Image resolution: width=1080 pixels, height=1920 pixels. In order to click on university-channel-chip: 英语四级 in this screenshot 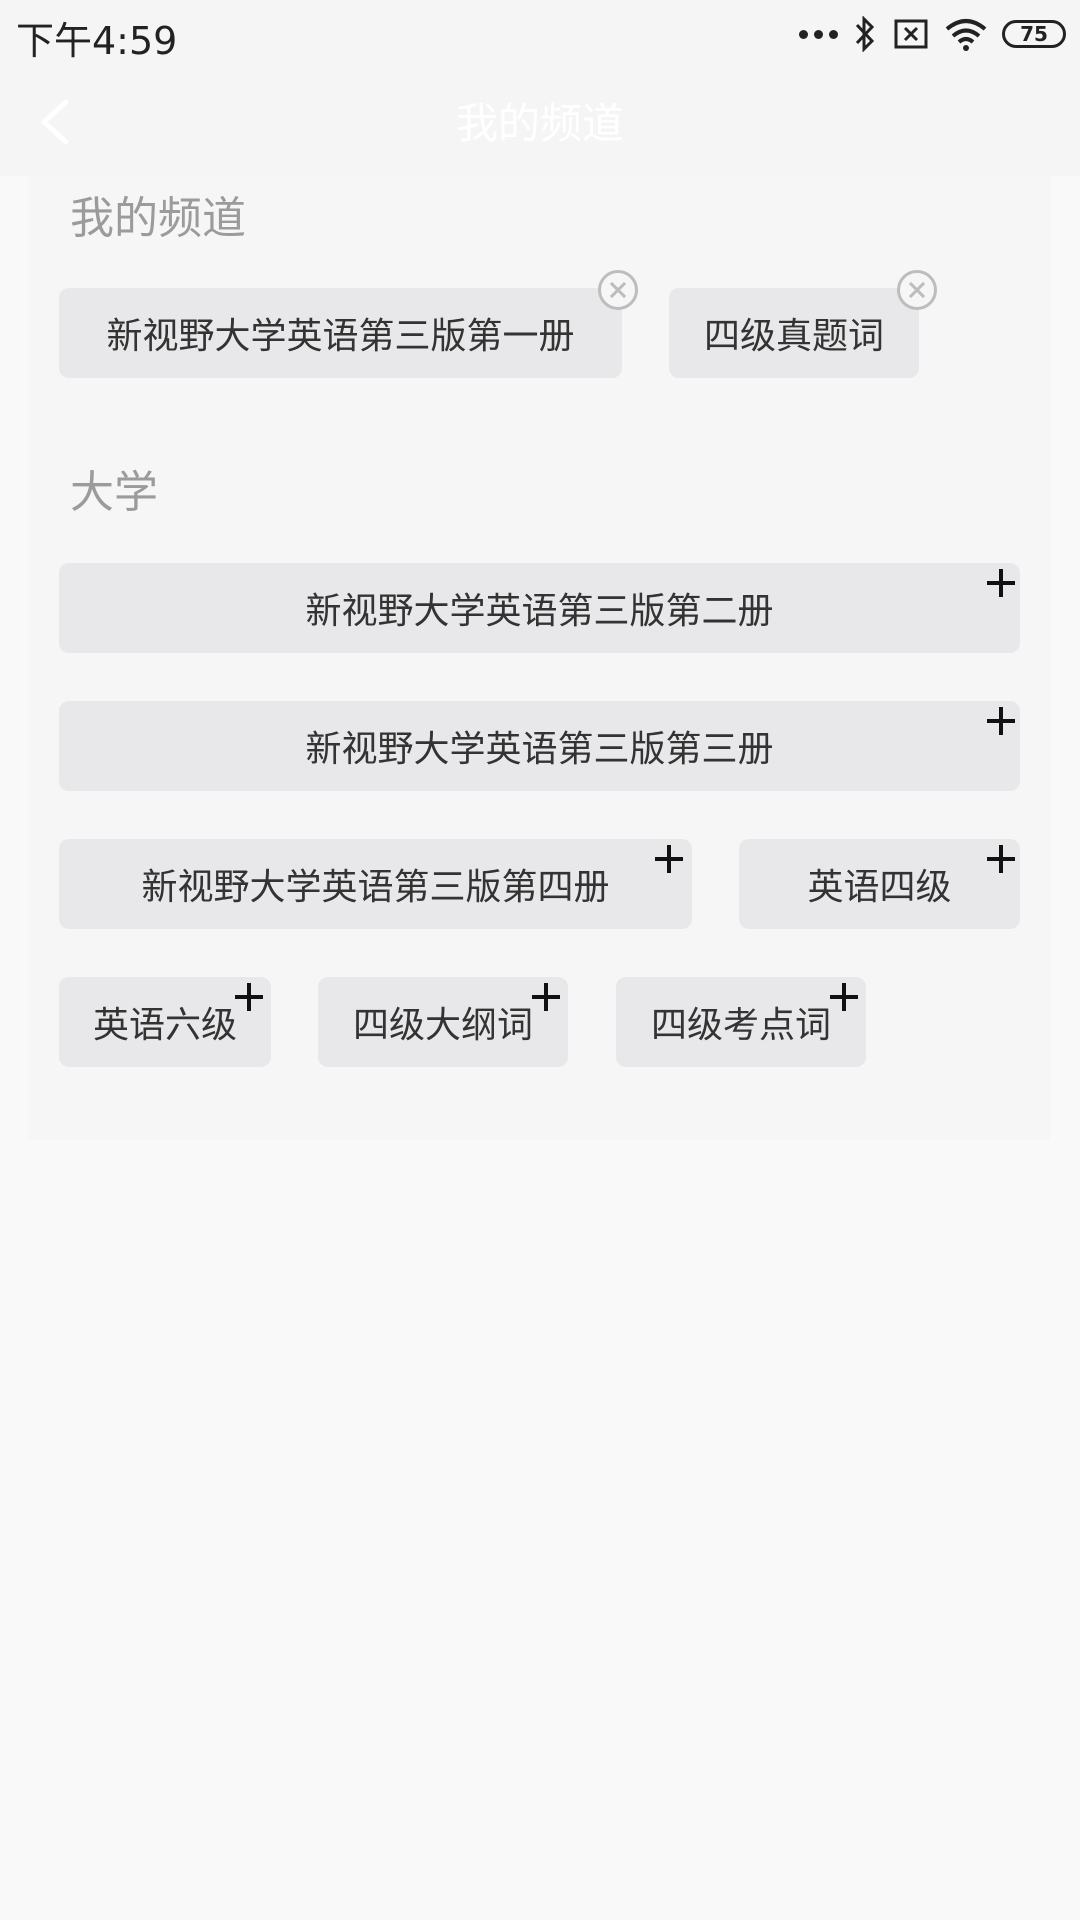, I will do `click(879, 884)`.